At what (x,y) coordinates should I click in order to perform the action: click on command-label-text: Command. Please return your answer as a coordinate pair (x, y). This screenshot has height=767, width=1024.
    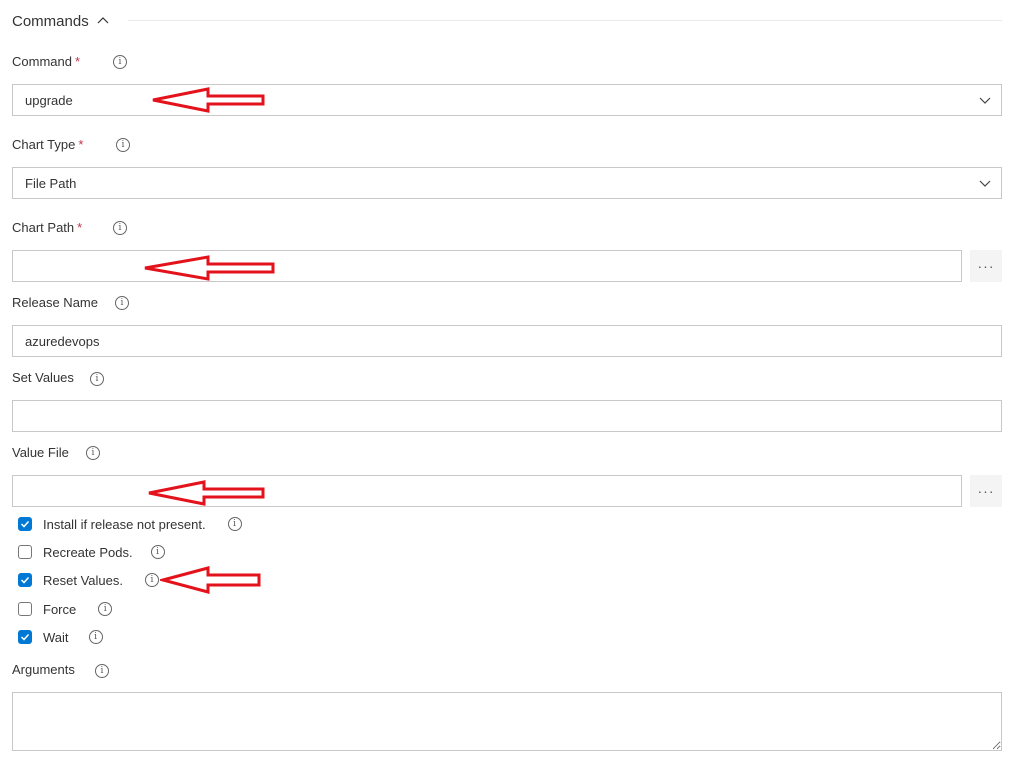
    Looking at the image, I should click on (42, 61).